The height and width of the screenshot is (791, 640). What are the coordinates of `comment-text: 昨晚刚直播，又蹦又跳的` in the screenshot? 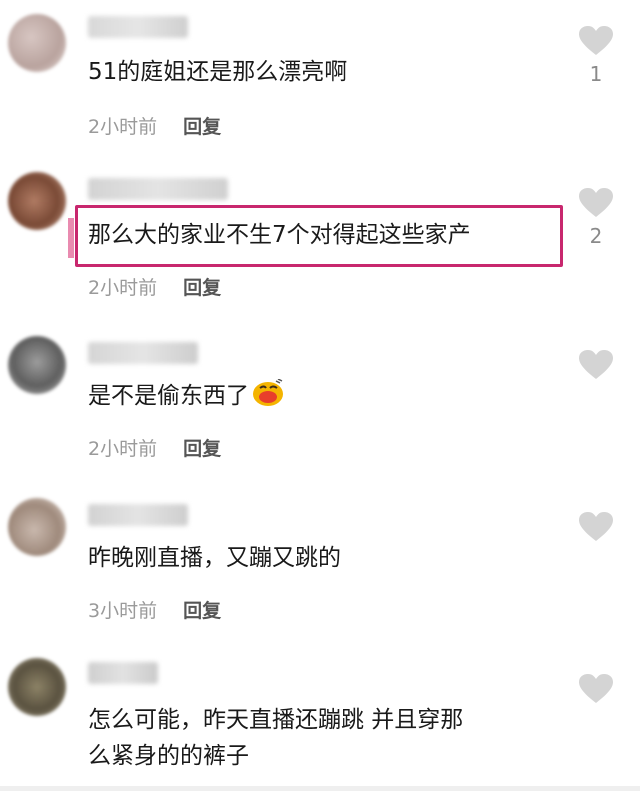 It's located at (214, 558).